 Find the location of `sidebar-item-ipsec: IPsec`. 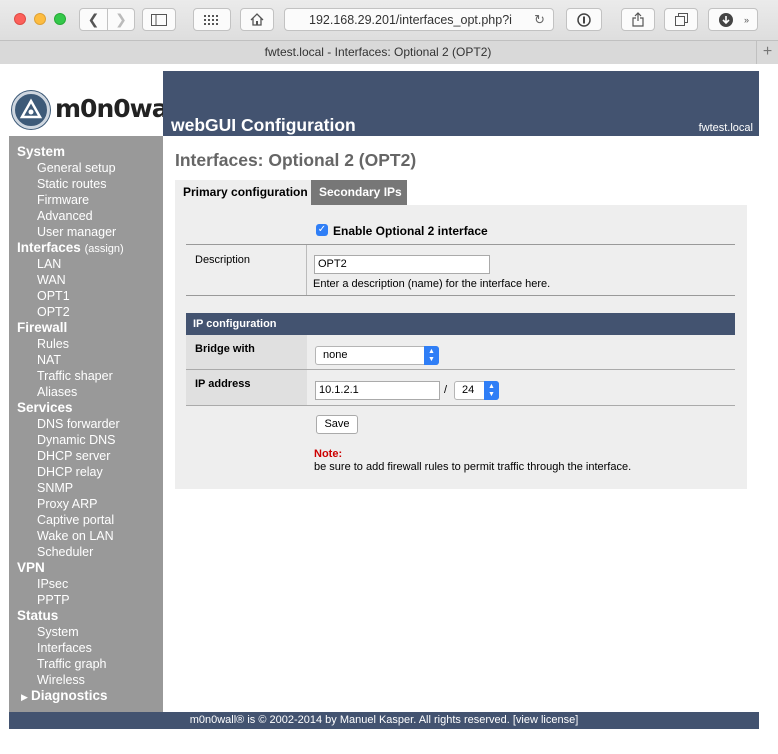

sidebar-item-ipsec: IPsec is located at coordinates (52, 584).